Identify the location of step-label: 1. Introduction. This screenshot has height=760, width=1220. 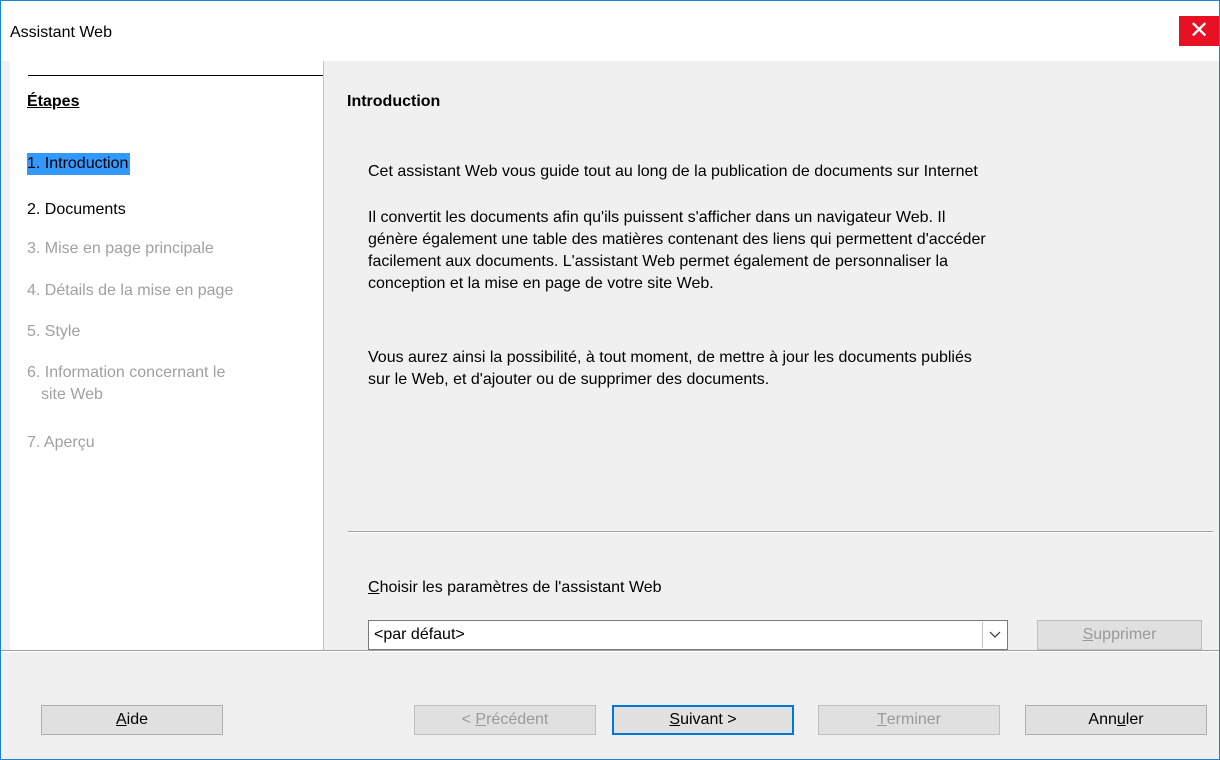
(78, 163).